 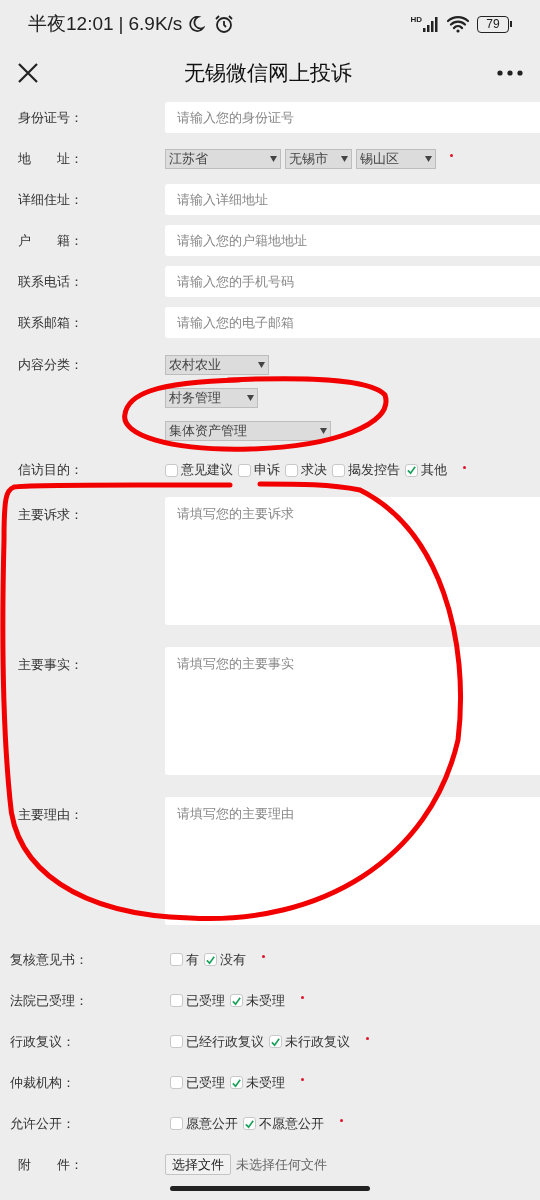 What do you see at coordinates (42, 1082) in the screenshot?
I see `field-label: 仲裁机构：` at bounding box center [42, 1082].